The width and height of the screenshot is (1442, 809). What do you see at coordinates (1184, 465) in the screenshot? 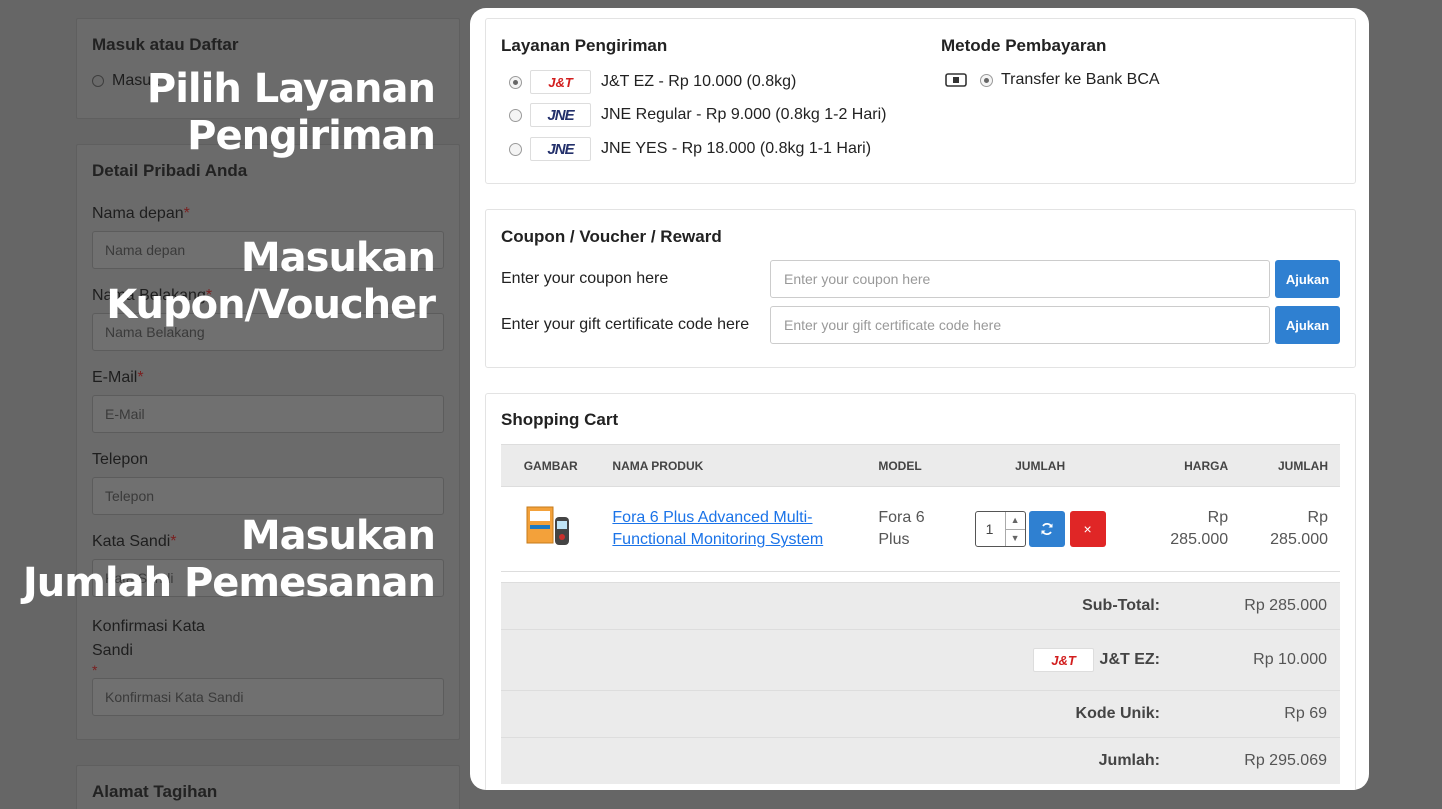
I see `col-price: HARGA` at bounding box center [1184, 465].